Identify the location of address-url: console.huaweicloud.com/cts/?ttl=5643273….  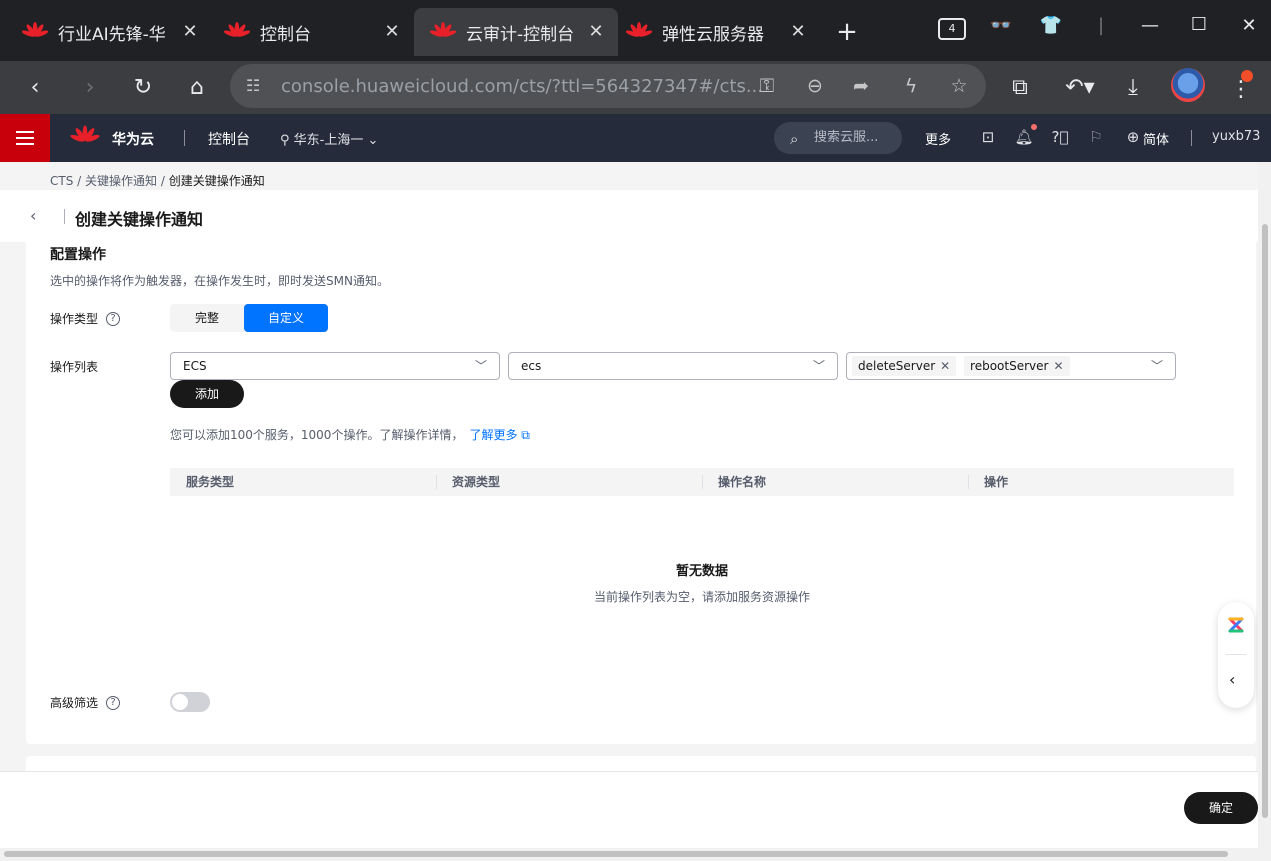
(522, 86).